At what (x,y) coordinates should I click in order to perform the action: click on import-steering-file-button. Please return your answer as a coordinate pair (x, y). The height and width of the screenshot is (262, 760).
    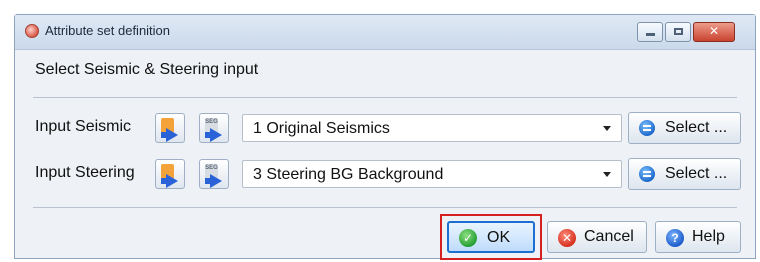
    Looking at the image, I should click on (170, 174).